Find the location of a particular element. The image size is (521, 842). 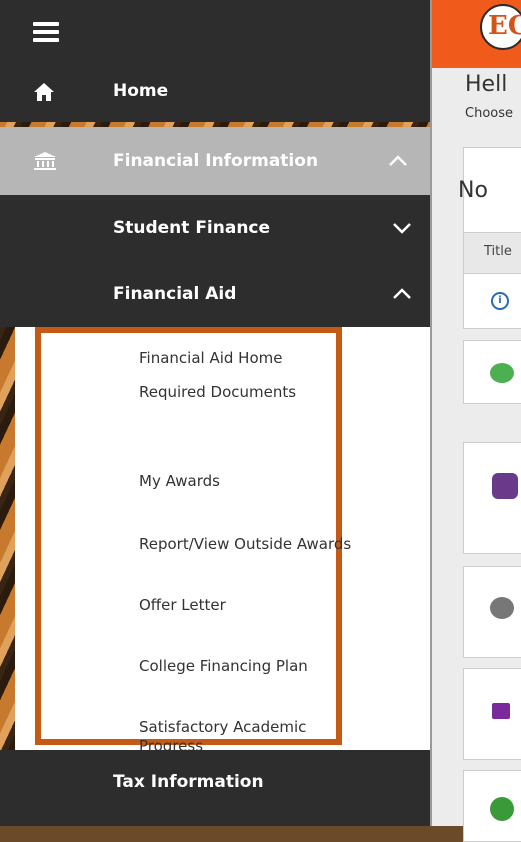

sidebar-item-financial-information: Financial Information is located at coordinates (216, 161).